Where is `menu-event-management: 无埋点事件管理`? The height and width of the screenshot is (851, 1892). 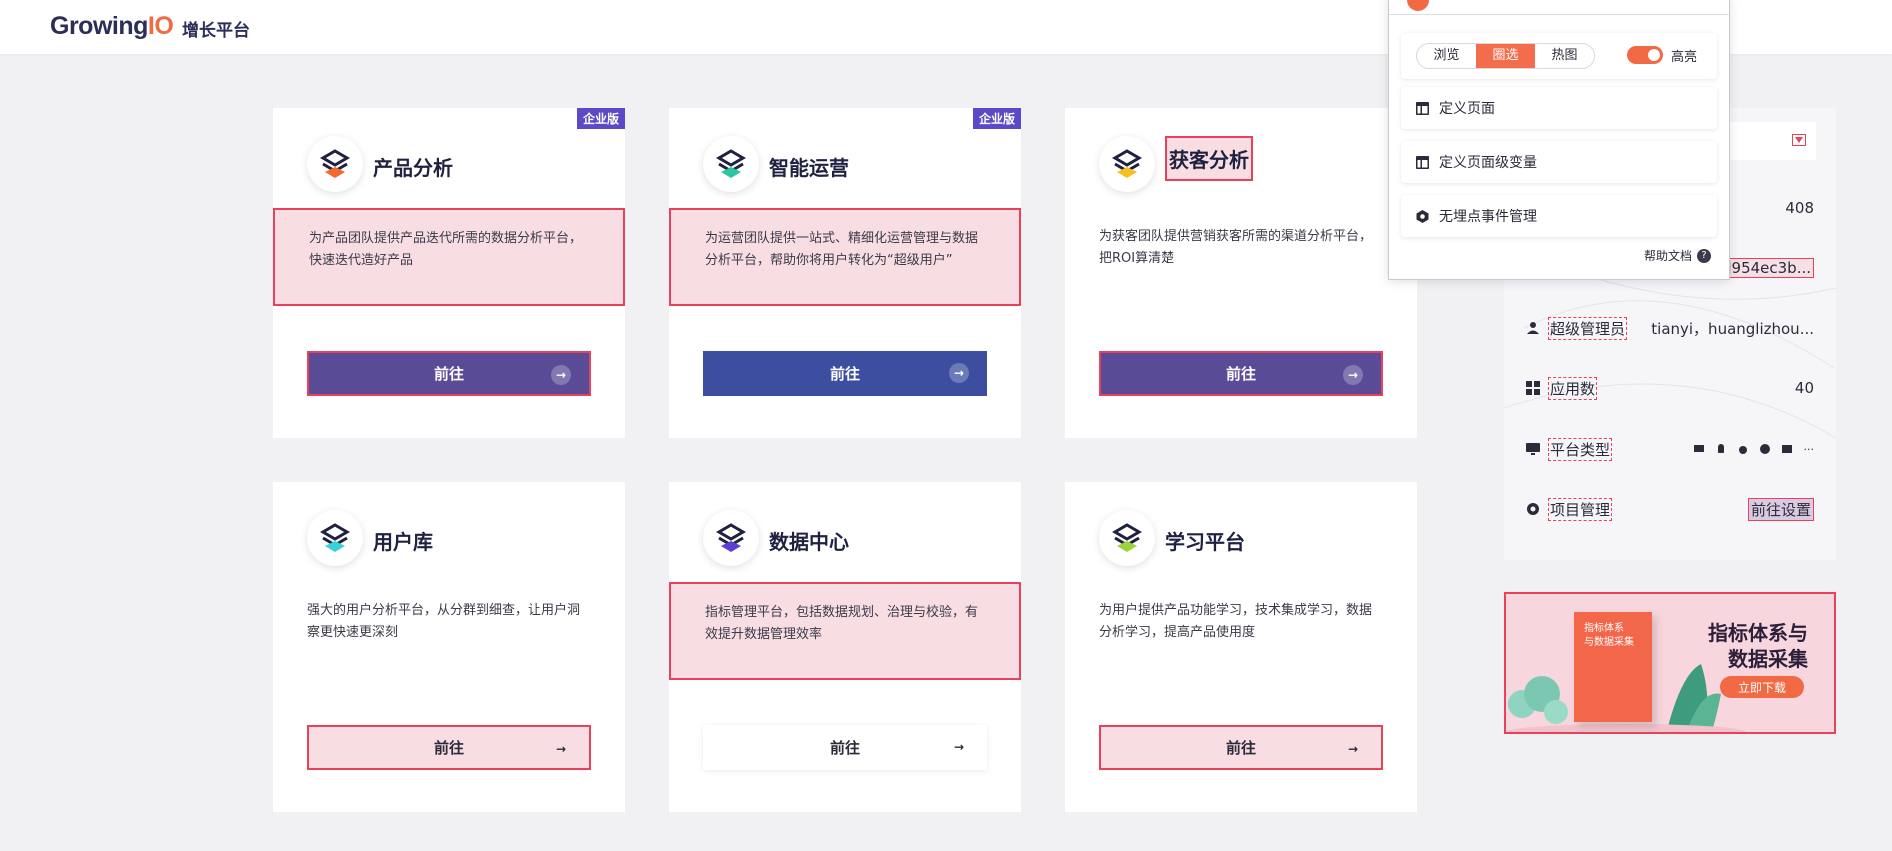
menu-event-management: 无埋点事件管理 is located at coordinates (1559, 216).